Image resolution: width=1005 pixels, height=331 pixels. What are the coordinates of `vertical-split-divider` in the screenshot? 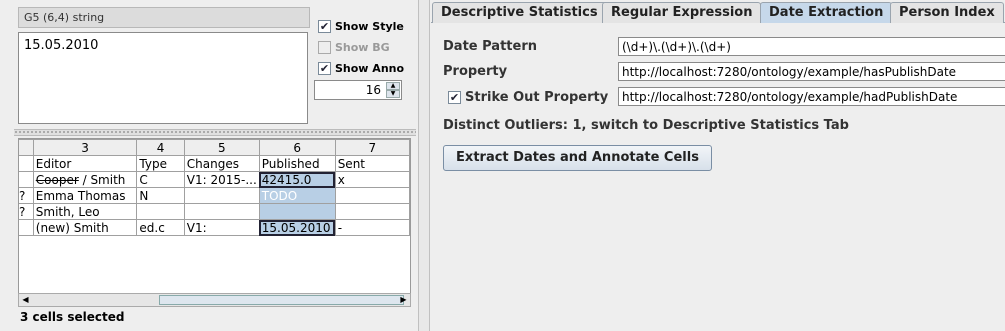 It's located at (424, 165).